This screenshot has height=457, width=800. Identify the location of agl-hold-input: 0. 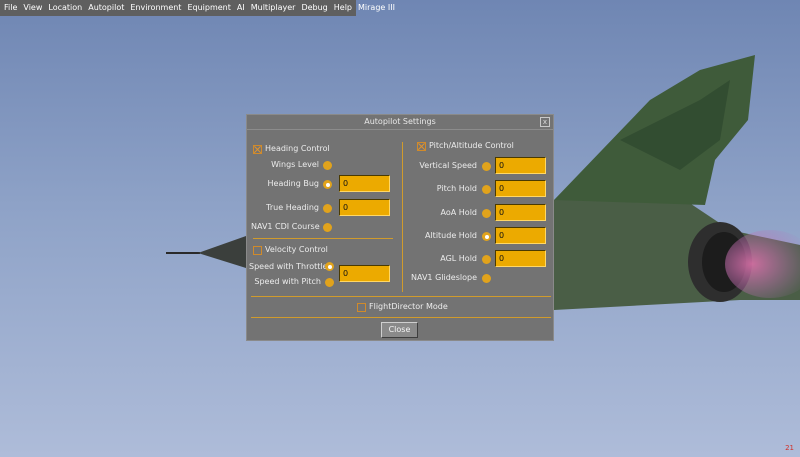
(520, 258).